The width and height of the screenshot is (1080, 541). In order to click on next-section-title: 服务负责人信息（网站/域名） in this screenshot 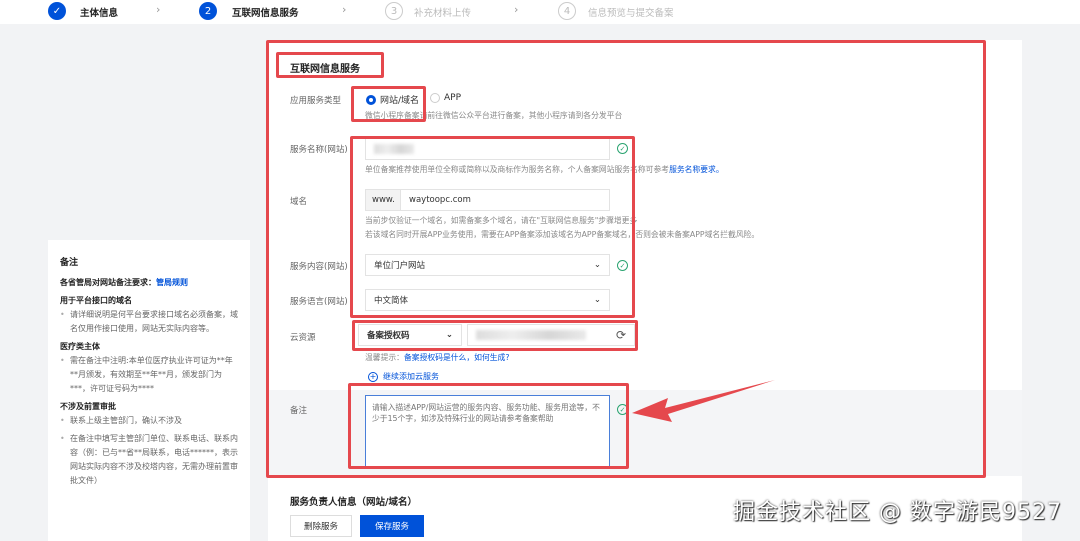, I will do `click(353, 502)`.